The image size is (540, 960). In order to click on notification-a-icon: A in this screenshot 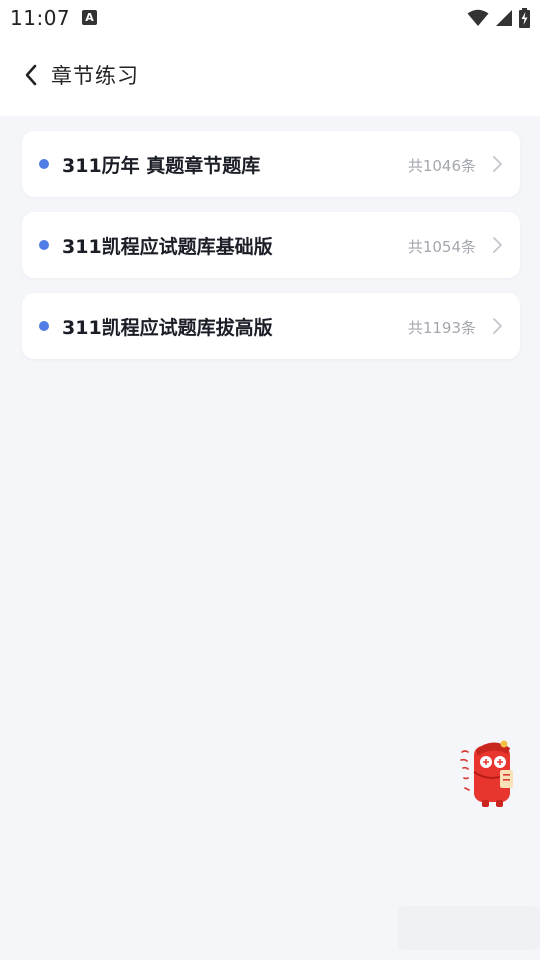, I will do `click(89, 17)`.